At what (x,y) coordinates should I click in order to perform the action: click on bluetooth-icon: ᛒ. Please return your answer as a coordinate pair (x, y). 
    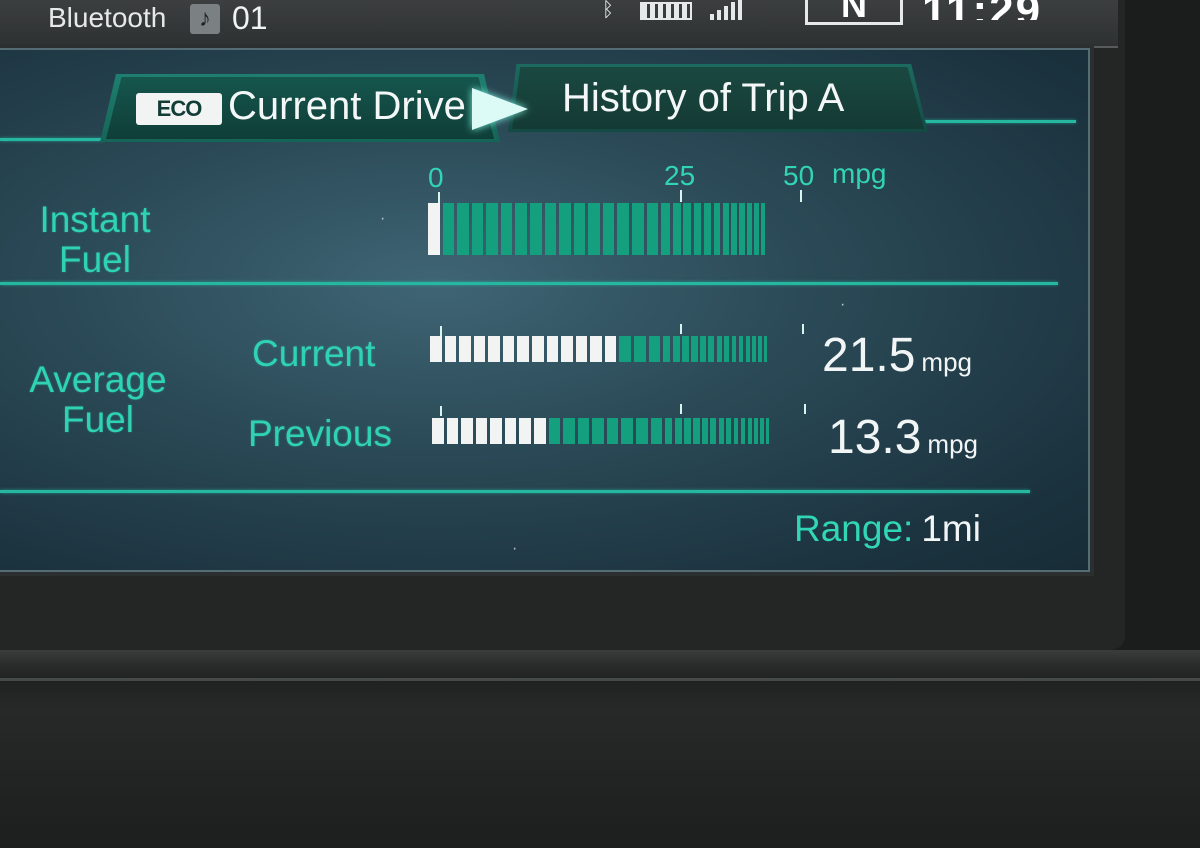
    Looking at the image, I should click on (608, 10).